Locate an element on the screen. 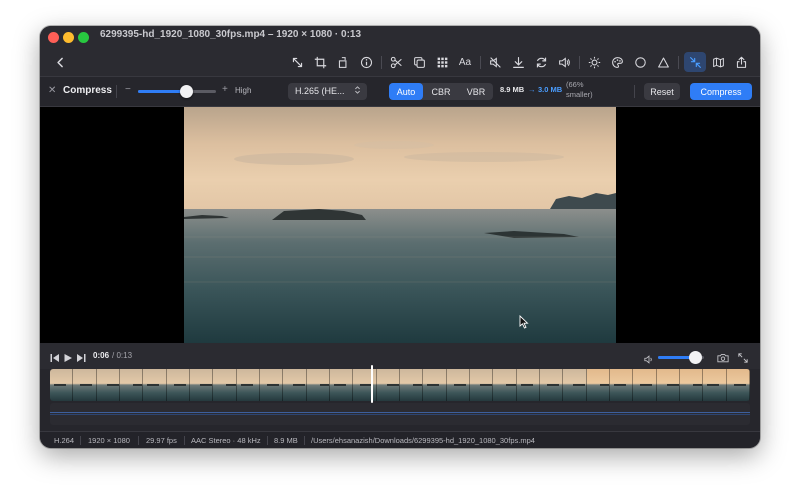 The image size is (800, 500). camera-icon is located at coordinates (723, 358).